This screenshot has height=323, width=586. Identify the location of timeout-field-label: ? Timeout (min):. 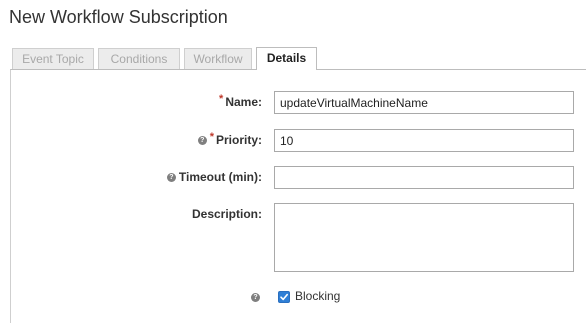
(214, 177).